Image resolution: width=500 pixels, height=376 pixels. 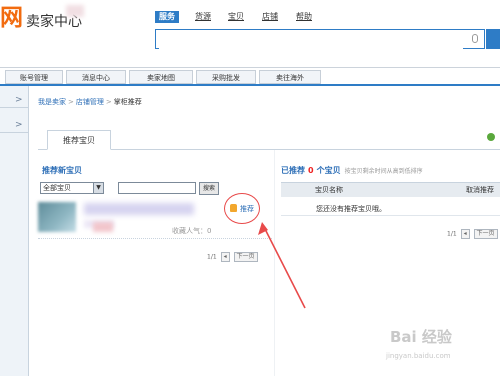 I want to click on category-select-value: 全部宝贝, so click(x=57, y=188).